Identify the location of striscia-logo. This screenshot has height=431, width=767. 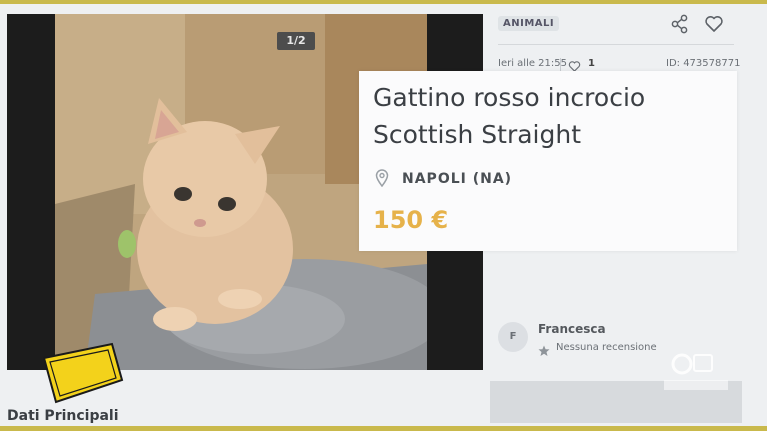
(83, 373).